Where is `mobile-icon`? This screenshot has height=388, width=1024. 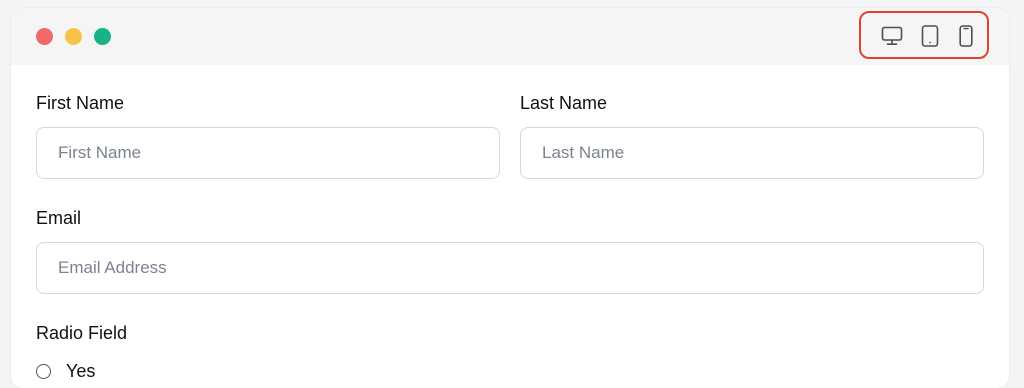
mobile-icon is located at coordinates (966, 36).